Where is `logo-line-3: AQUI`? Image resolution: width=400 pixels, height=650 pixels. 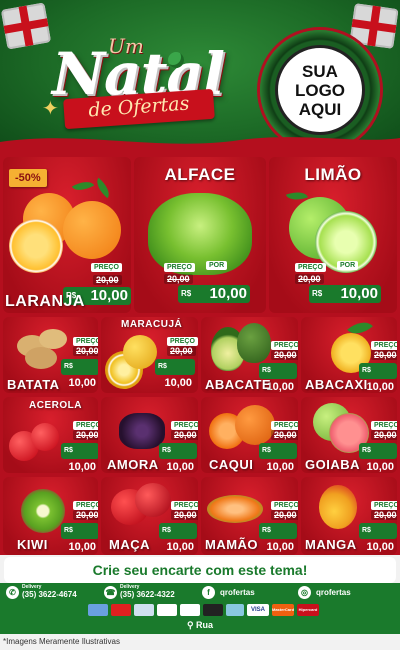 logo-line-3: AQUI is located at coordinates (320, 109).